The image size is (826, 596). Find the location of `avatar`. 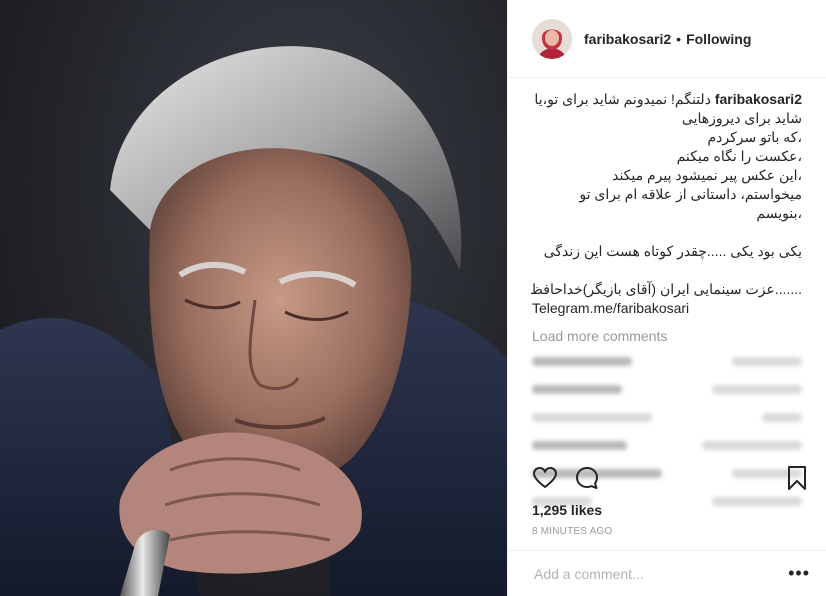

avatar is located at coordinates (552, 38).